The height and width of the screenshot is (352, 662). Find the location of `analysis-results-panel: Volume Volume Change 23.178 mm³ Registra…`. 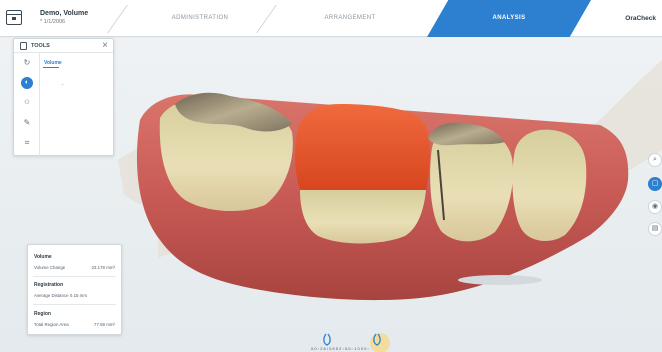

analysis-results-panel: Volume Volume Change 23.178 mm³ Registra… is located at coordinates (74, 289).